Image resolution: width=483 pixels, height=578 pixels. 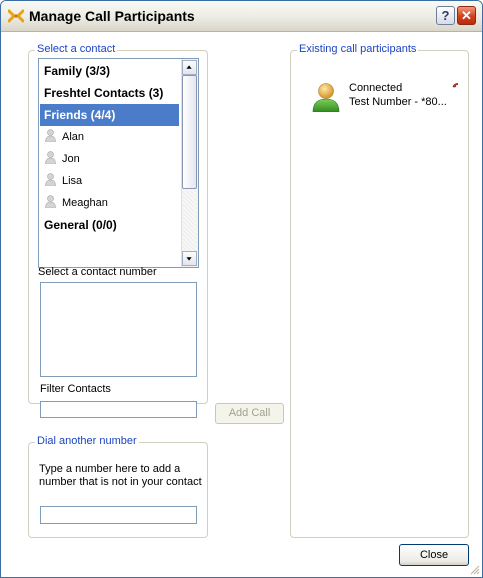 I want to click on contact-row: Jon, so click(x=109, y=159).